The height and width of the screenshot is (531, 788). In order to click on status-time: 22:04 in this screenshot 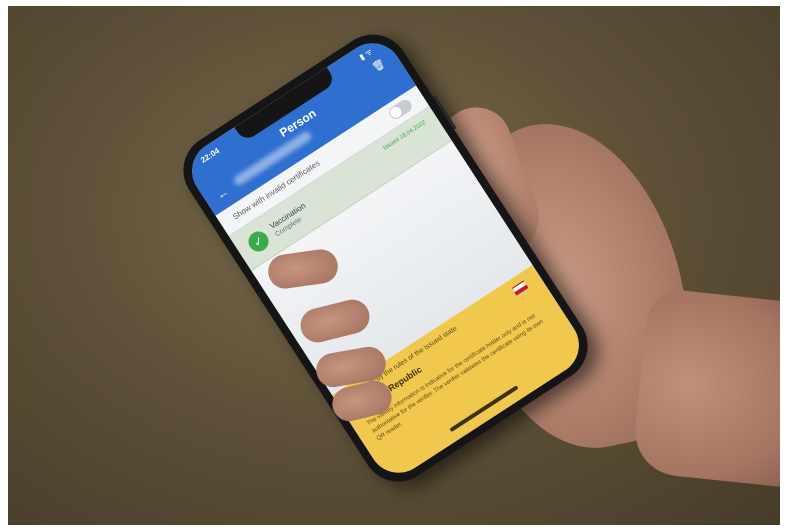, I will do `click(210, 155)`.